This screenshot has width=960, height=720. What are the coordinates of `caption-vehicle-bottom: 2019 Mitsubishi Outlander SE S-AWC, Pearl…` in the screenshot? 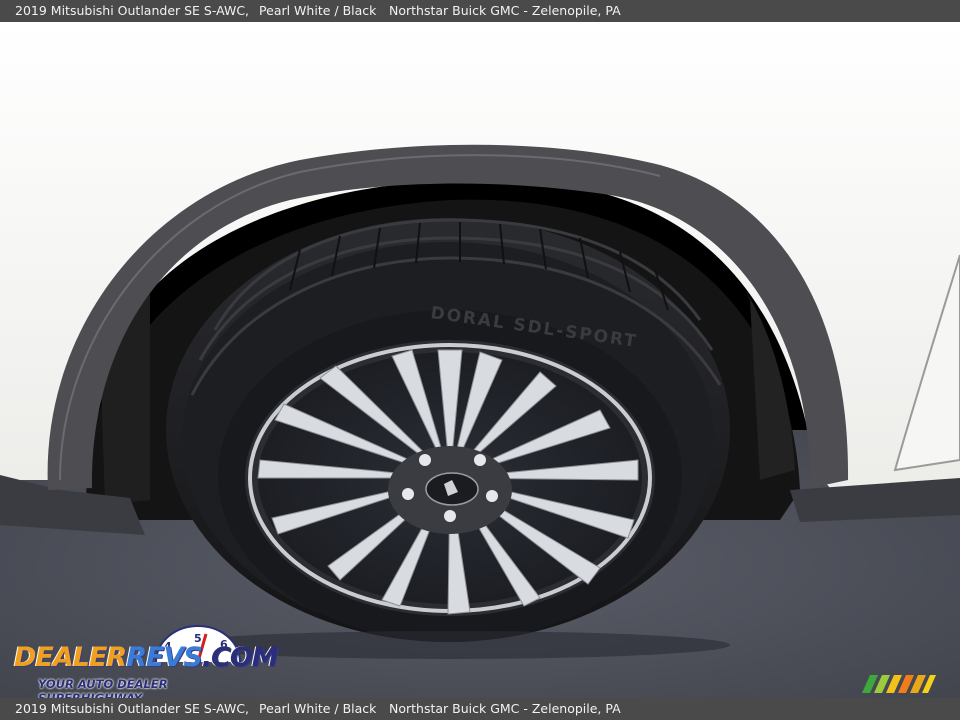 It's located at (195, 709).